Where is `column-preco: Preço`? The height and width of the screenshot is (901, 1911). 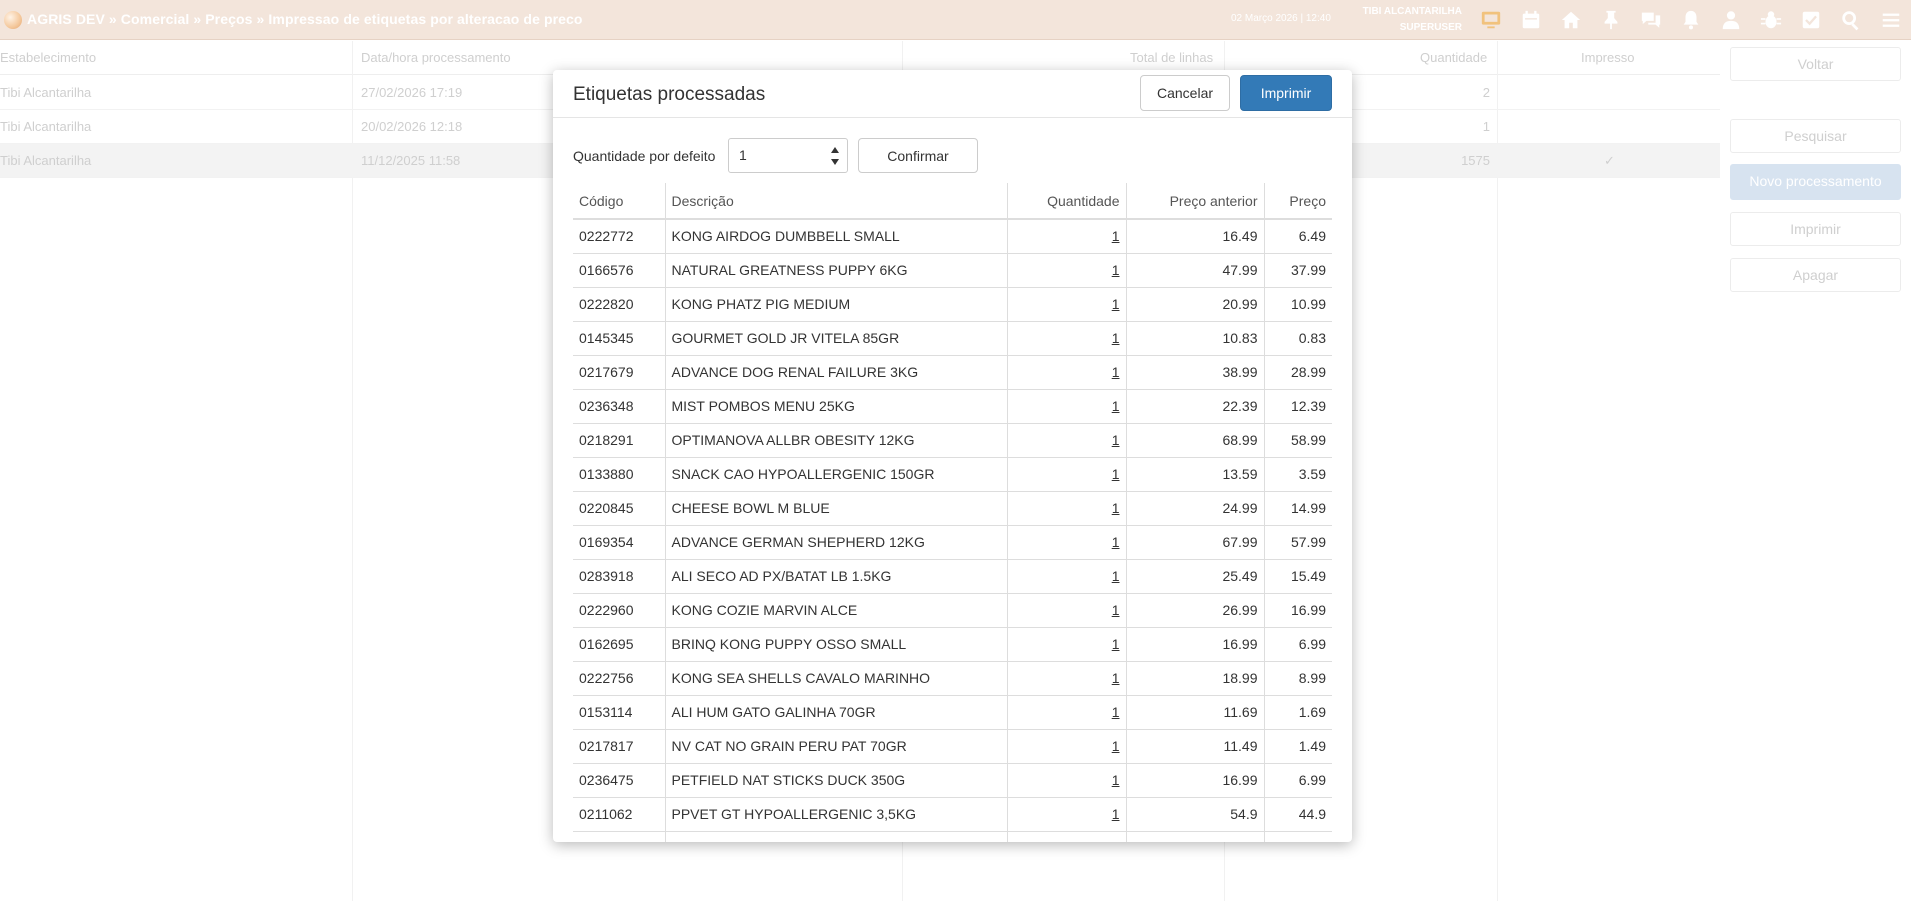 column-preco: Preço is located at coordinates (1298, 201).